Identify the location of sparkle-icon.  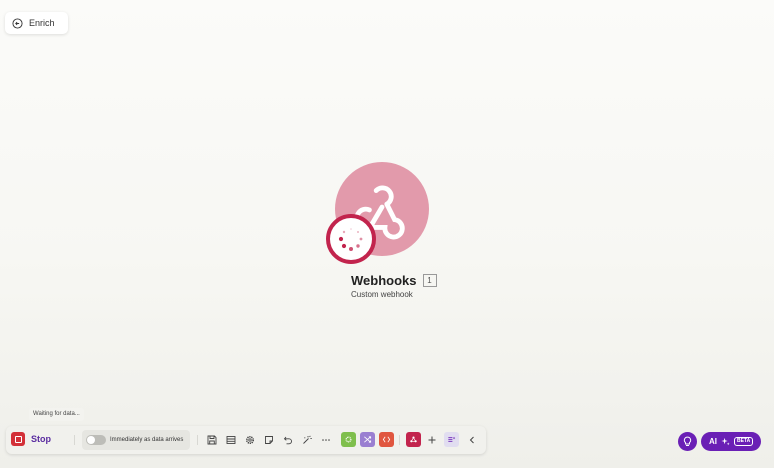
(725, 441).